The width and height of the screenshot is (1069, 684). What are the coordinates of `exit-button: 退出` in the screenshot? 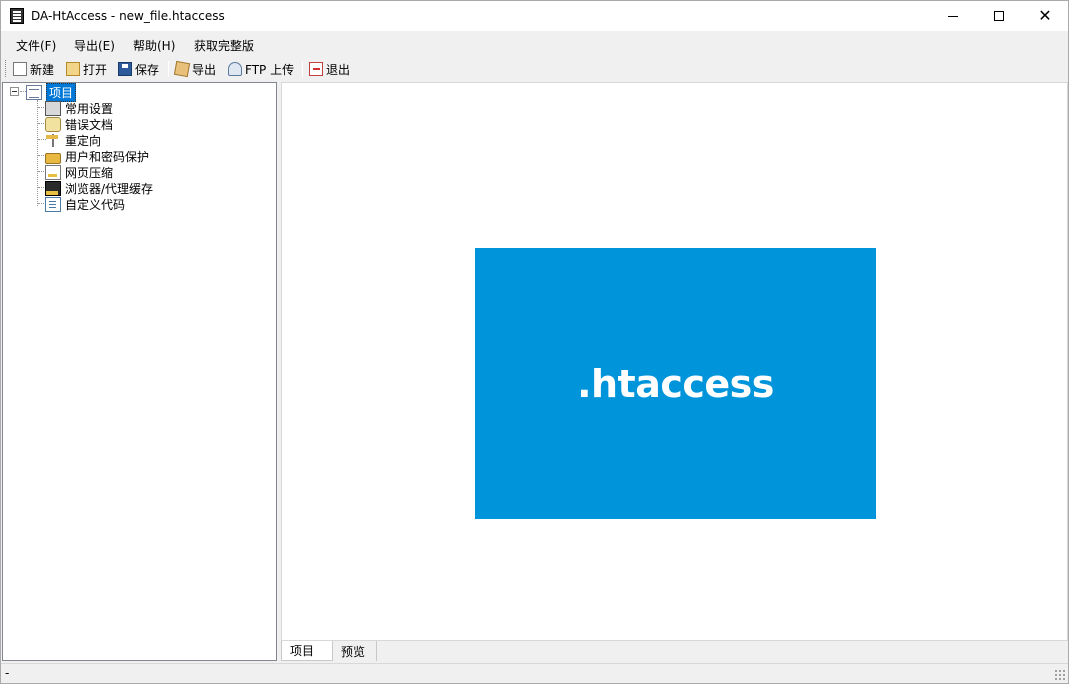 It's located at (329, 69).